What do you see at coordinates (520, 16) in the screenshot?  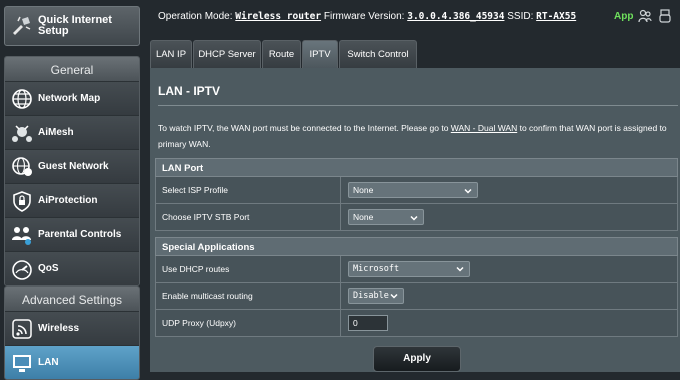 I see `ssid-label: SSID:` at bounding box center [520, 16].